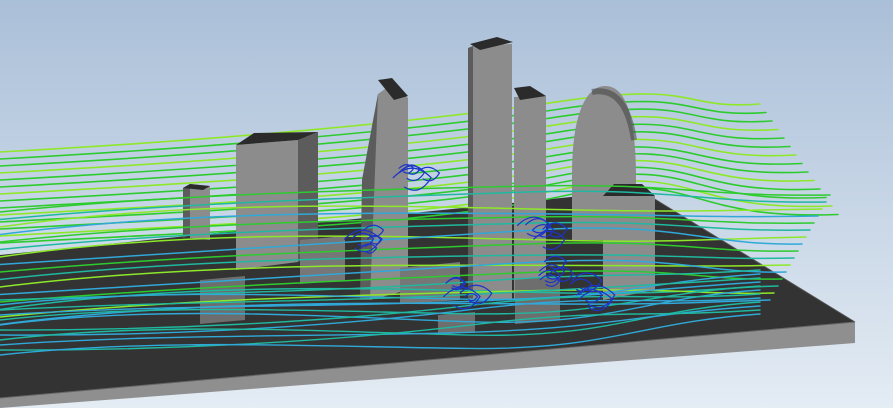 Image resolution: width=893 pixels, height=408 pixels. Describe the element at coordinates (196, 212) in the screenshot. I see `building-west-small` at that location.